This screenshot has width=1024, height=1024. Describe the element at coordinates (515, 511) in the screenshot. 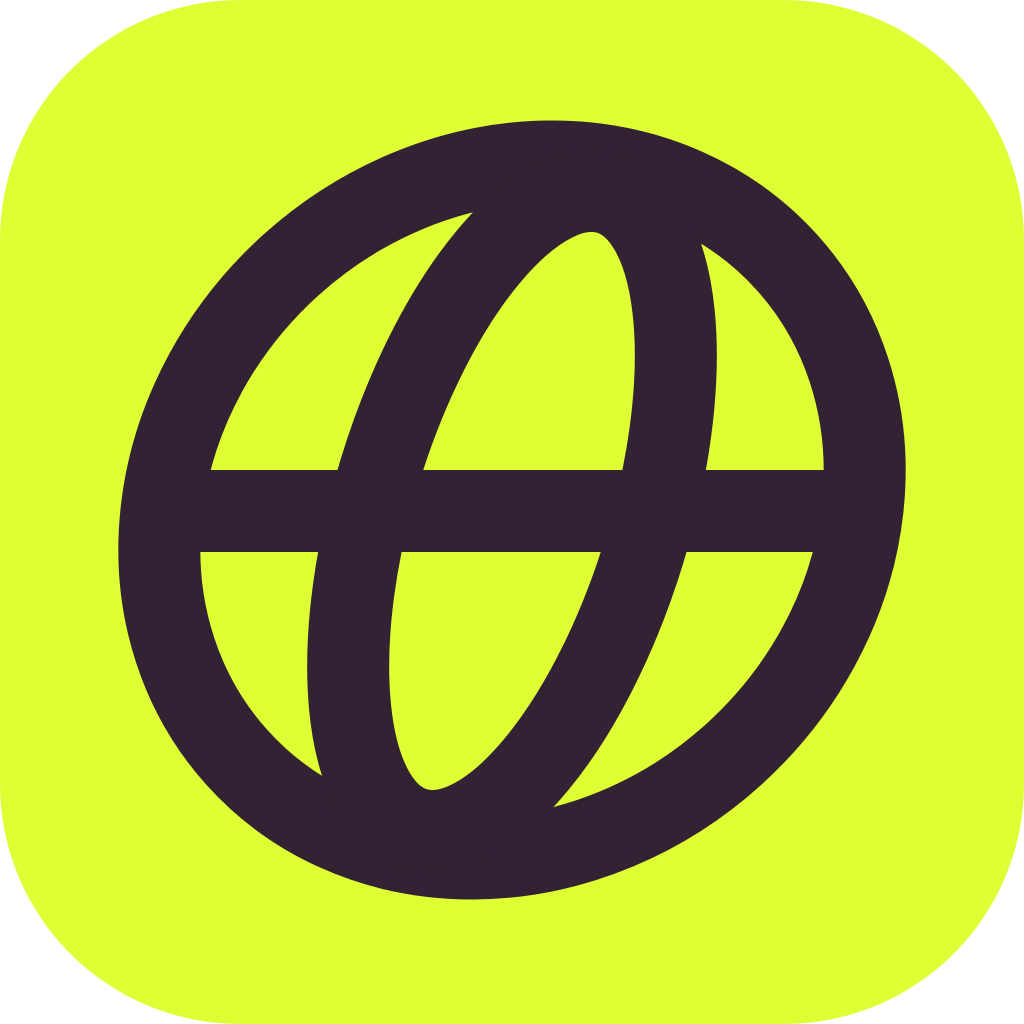

I see `globe-equator` at that location.